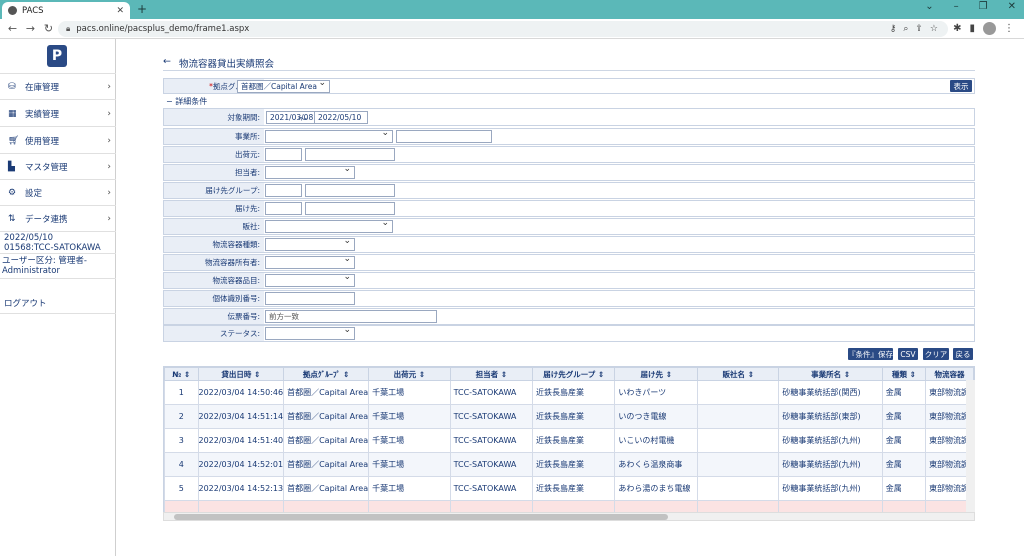 The image size is (1024, 556). I want to click on sidebar-item-data-link: ⇅ データ連携 ›, so click(58, 219).